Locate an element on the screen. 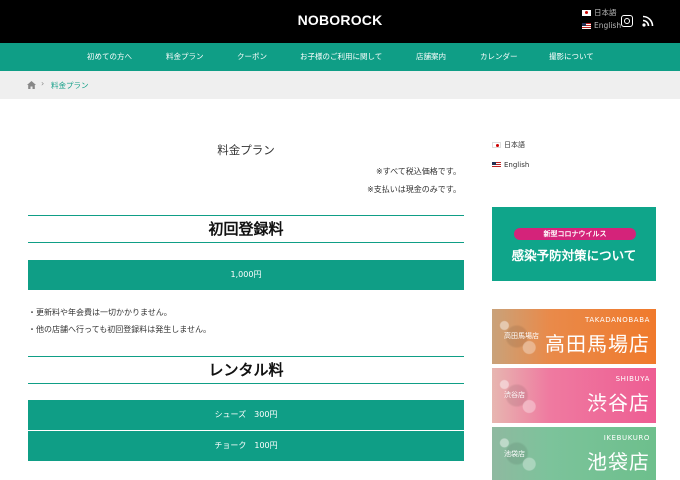 The width and height of the screenshot is (680, 480). store-name-en: SHIBUYA is located at coordinates (632, 379).